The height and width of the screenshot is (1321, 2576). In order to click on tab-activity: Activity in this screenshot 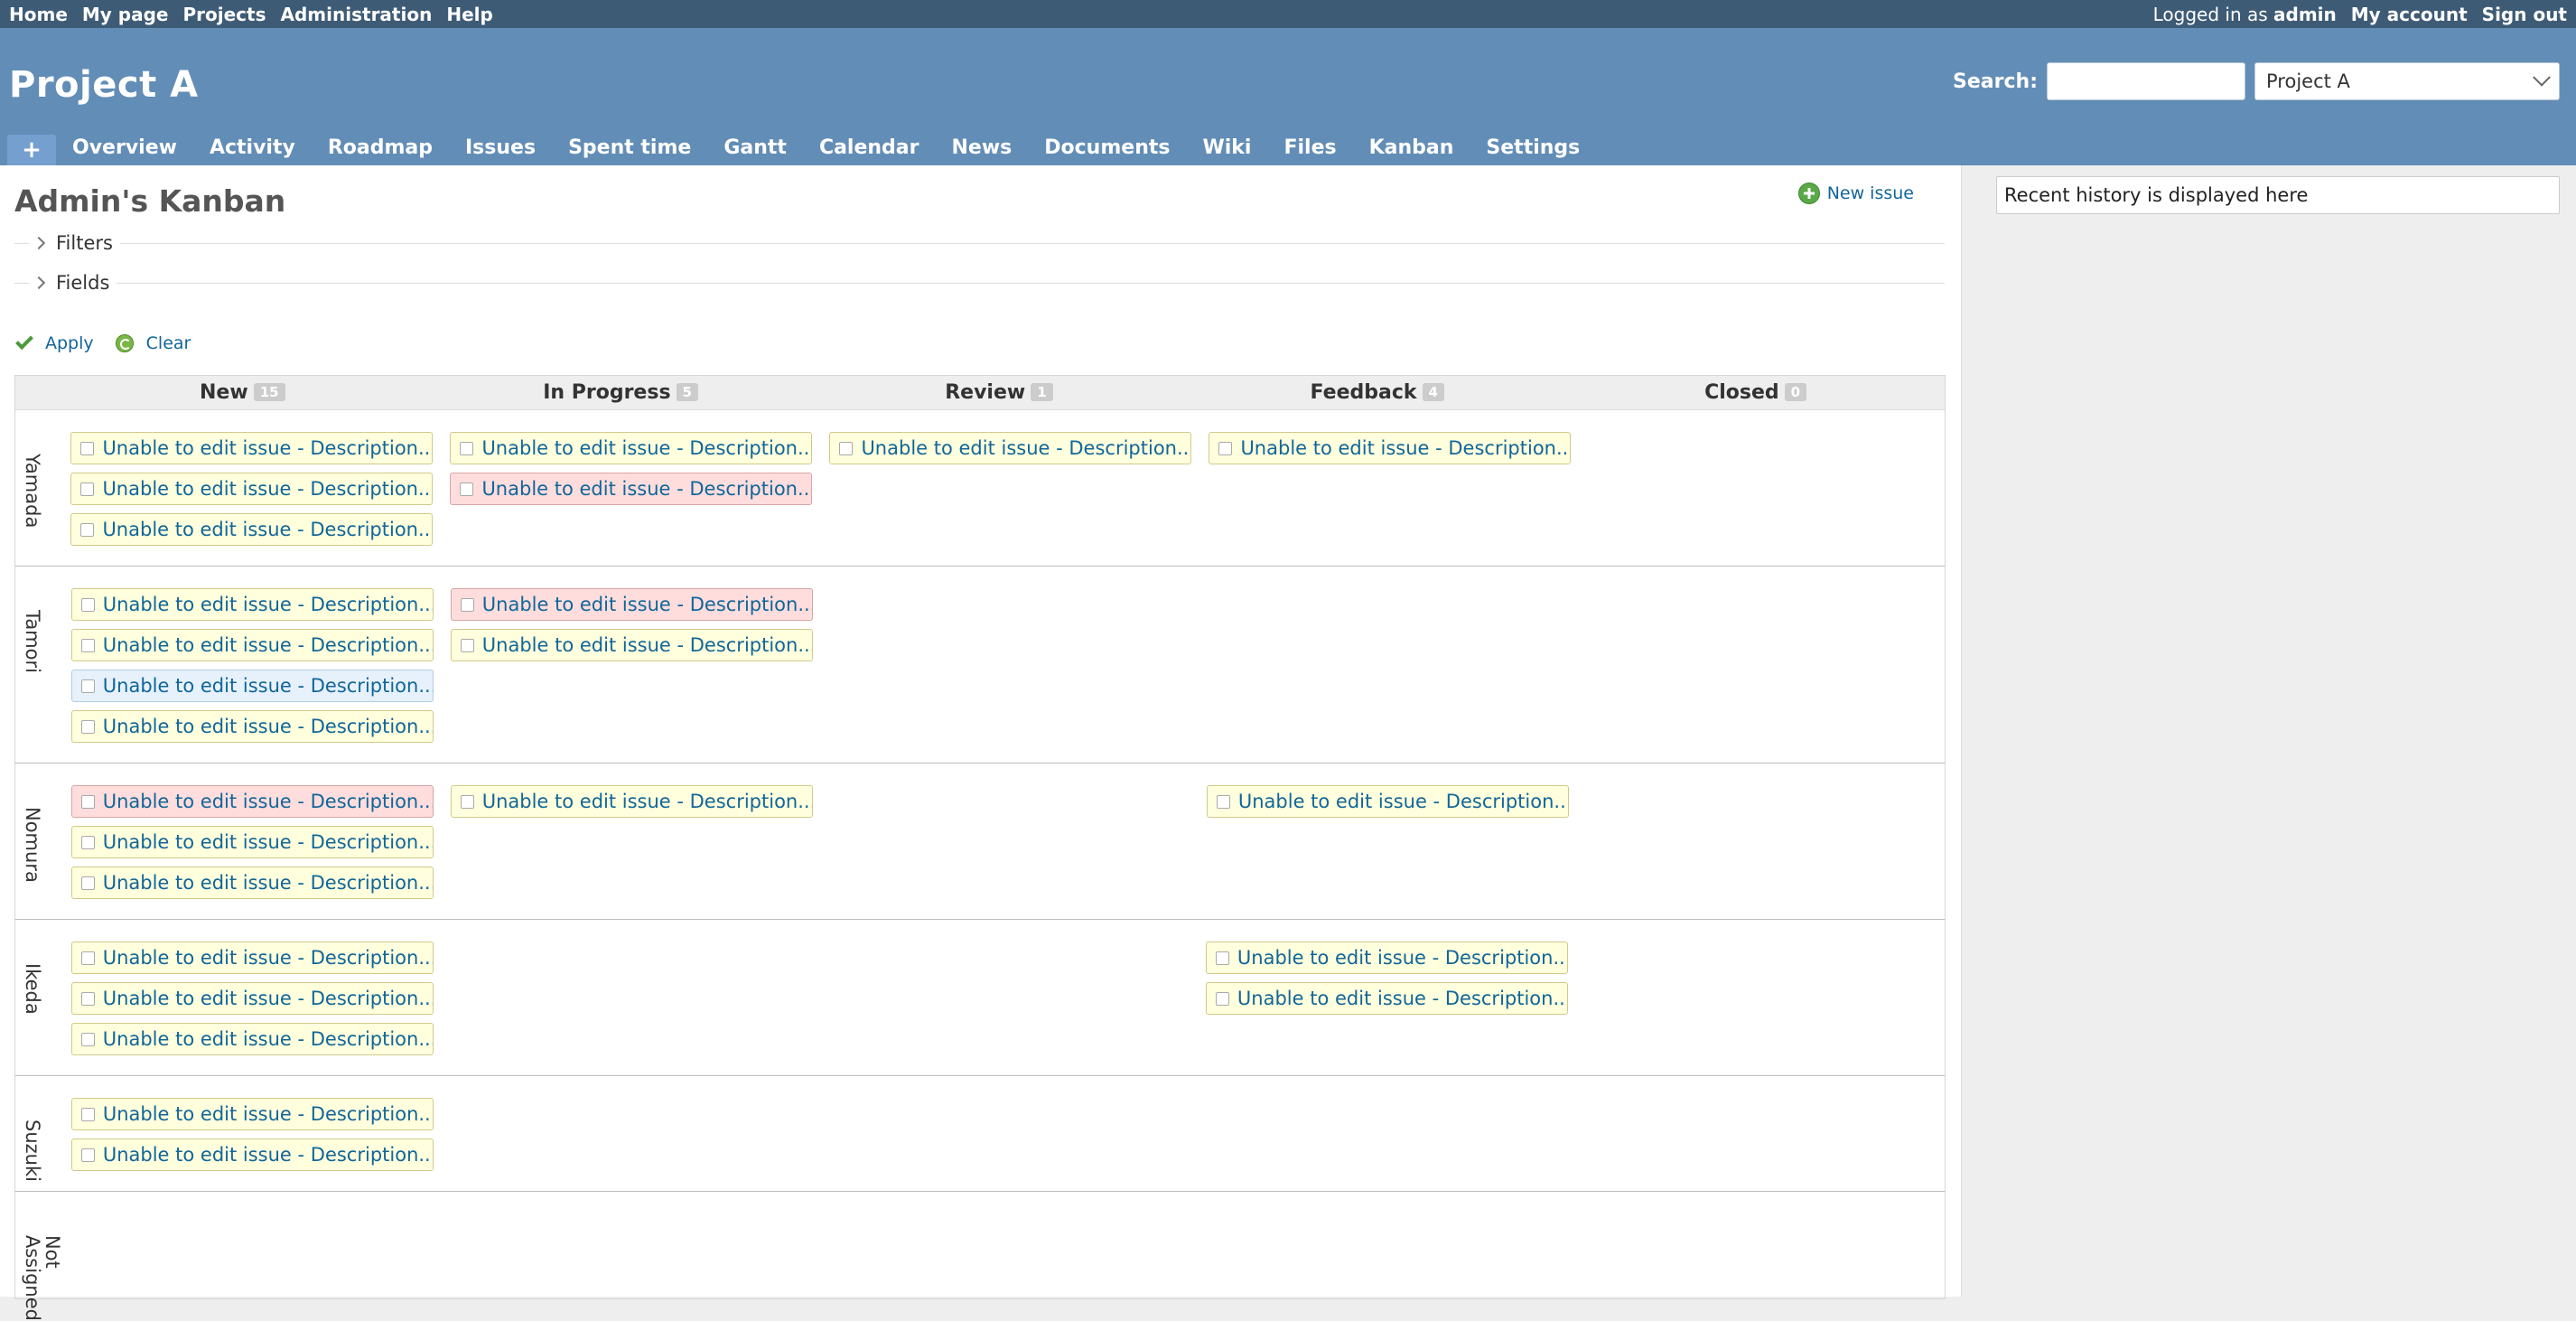, I will do `click(252, 150)`.